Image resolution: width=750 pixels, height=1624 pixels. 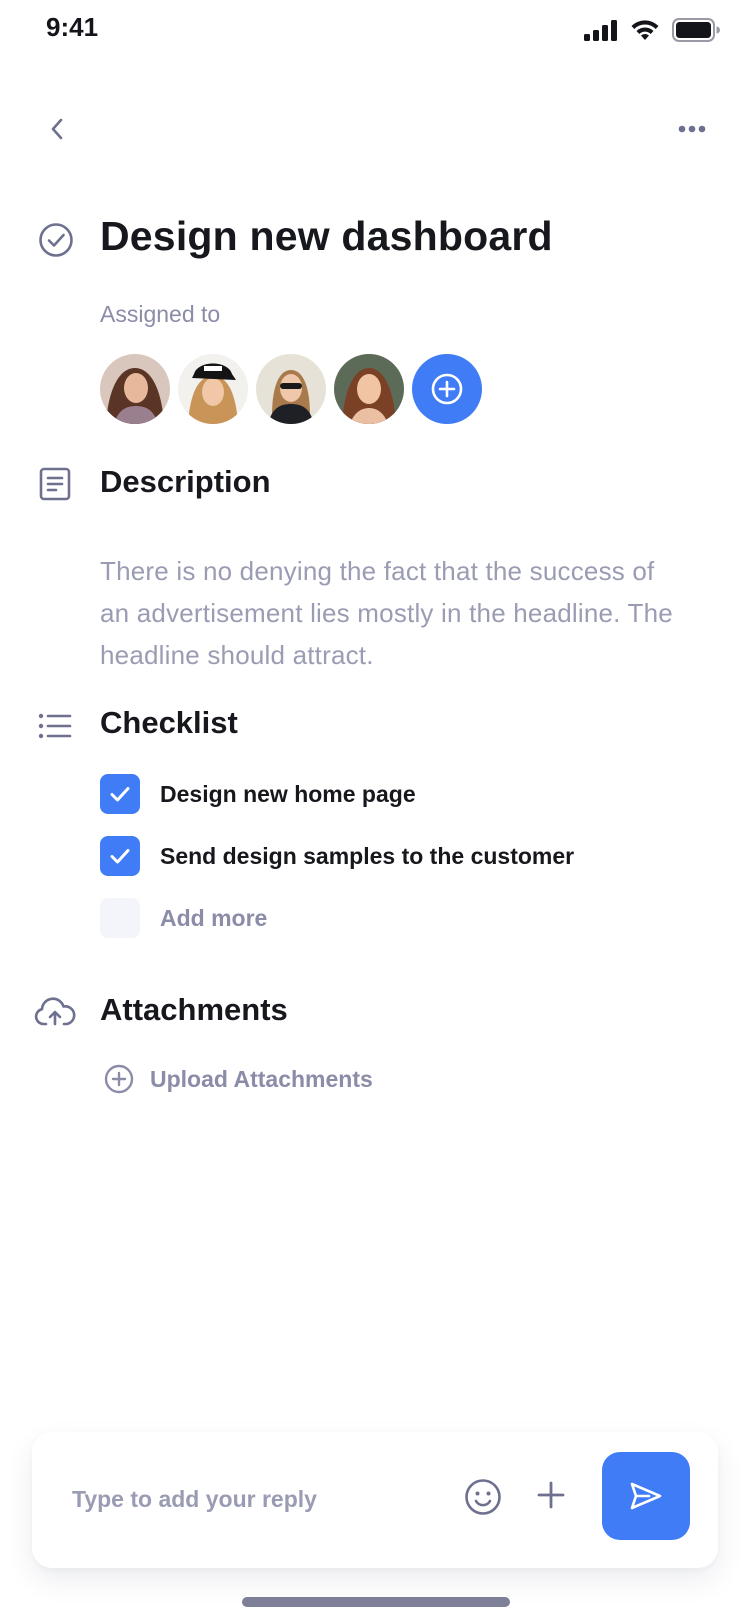 I want to click on add-assignee-button, so click(x=447, y=389).